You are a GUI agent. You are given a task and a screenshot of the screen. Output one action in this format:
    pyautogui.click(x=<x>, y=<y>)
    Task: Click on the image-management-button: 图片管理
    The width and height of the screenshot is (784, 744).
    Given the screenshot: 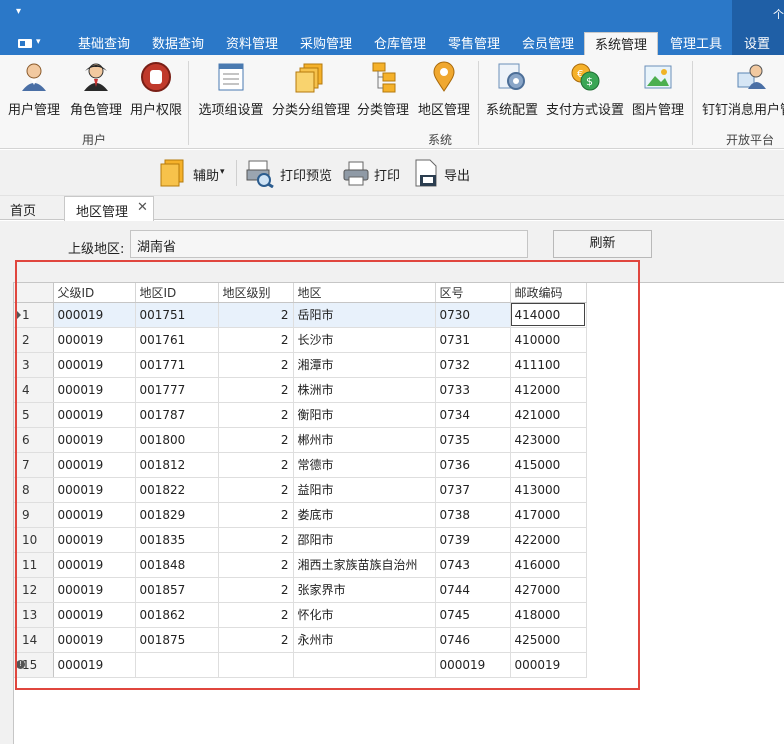 What is the action you would take?
    pyautogui.click(x=658, y=92)
    